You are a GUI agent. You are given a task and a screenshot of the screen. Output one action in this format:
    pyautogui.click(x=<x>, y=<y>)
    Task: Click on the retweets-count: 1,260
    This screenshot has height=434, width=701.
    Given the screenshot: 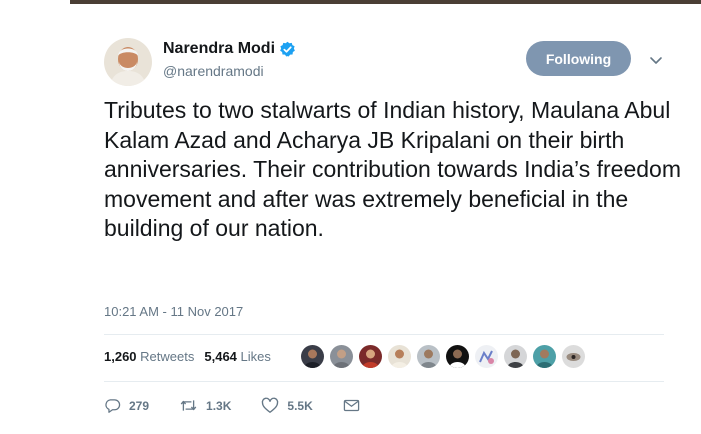 What is the action you would take?
    pyautogui.click(x=120, y=356)
    